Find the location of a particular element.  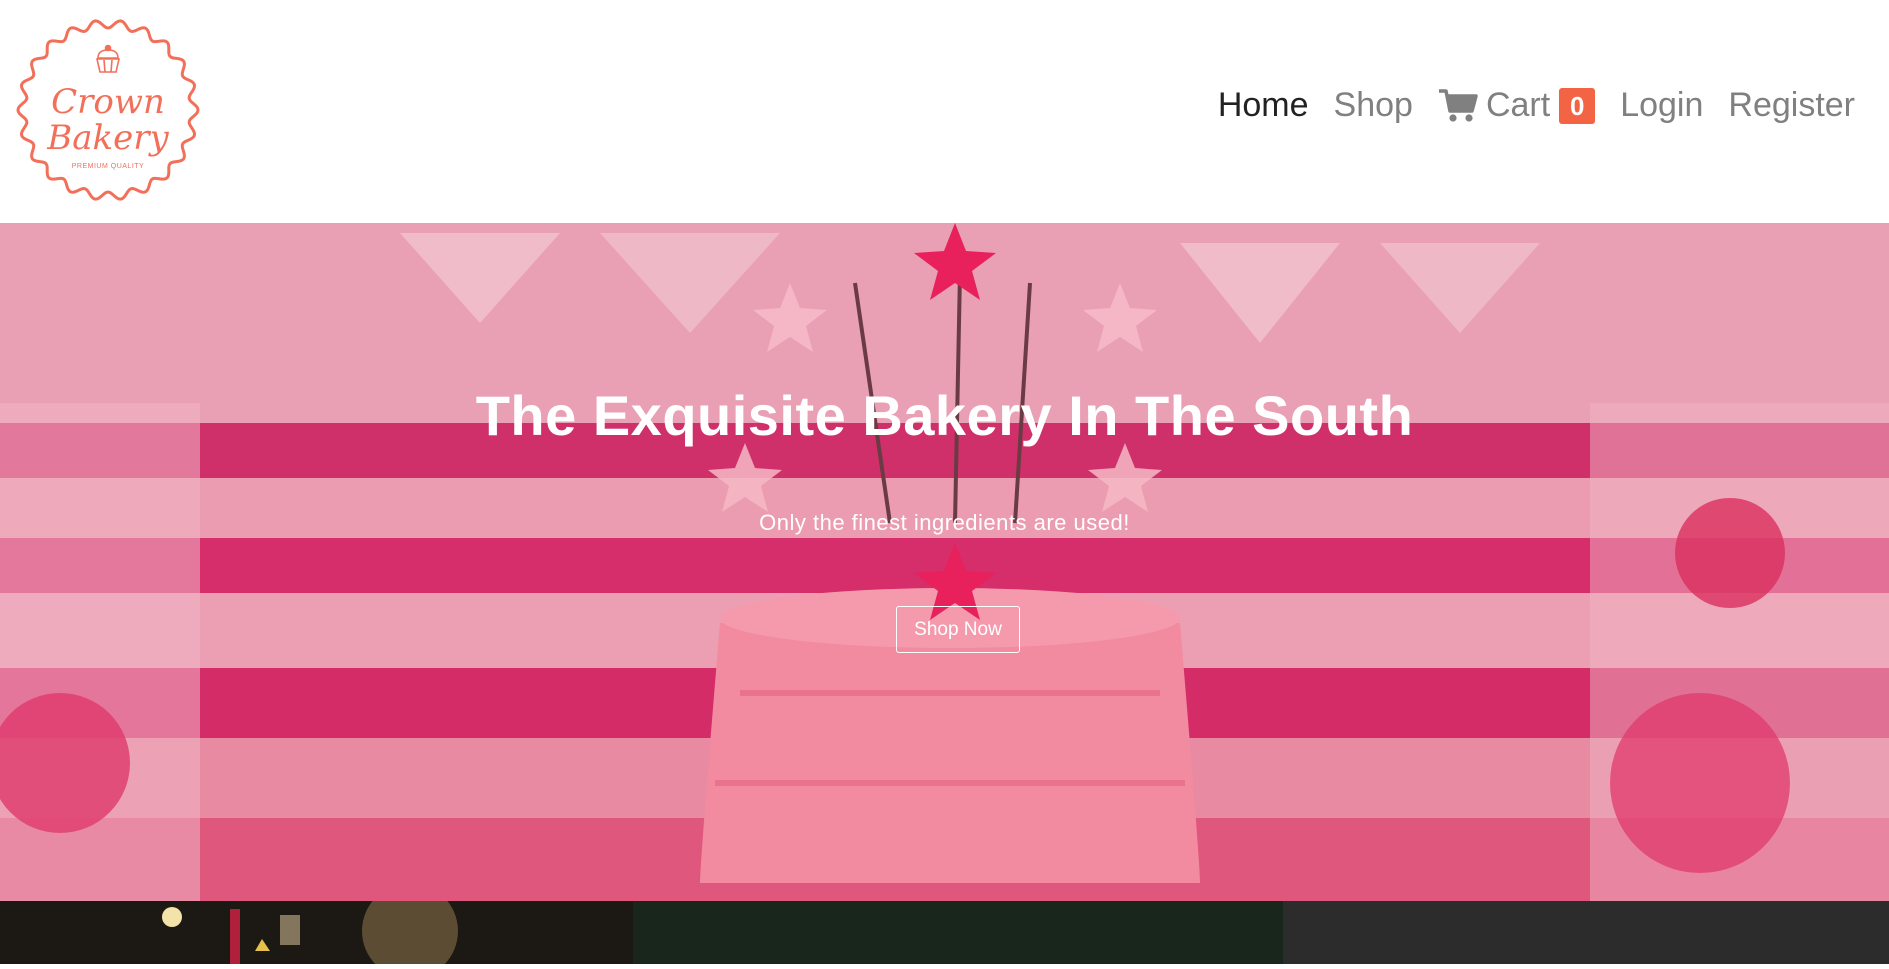

hero-title: The Exquisite Bakery In The South is located at coordinates (944, 415).